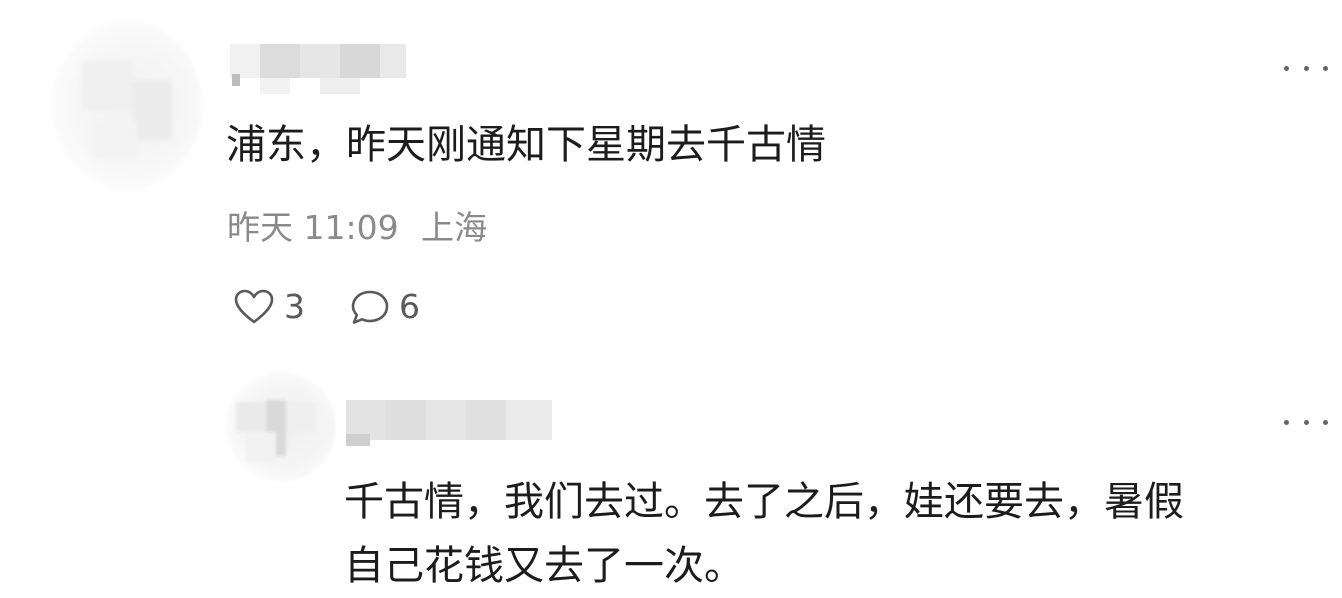 Image resolution: width=1342 pixels, height=598 pixels. I want to click on speech-bubble-icon, so click(370, 307).